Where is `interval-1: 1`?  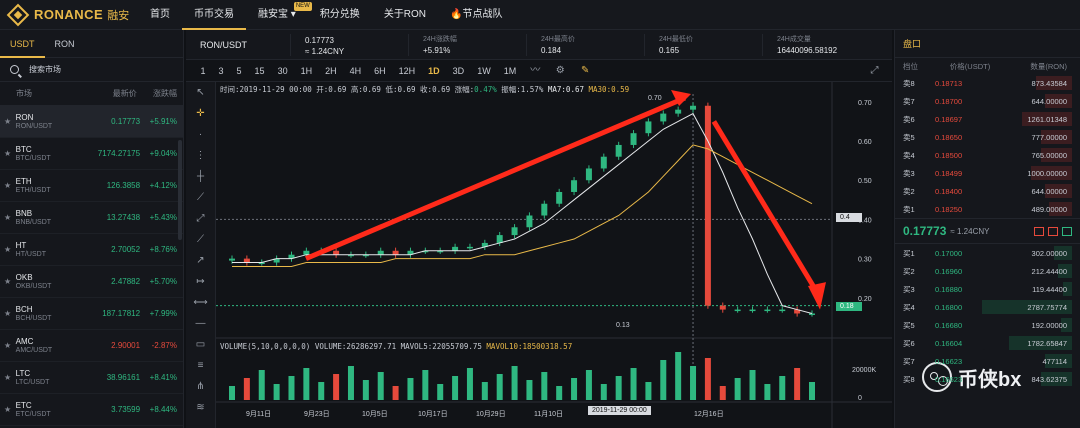 interval-1: 1 is located at coordinates (203, 71).